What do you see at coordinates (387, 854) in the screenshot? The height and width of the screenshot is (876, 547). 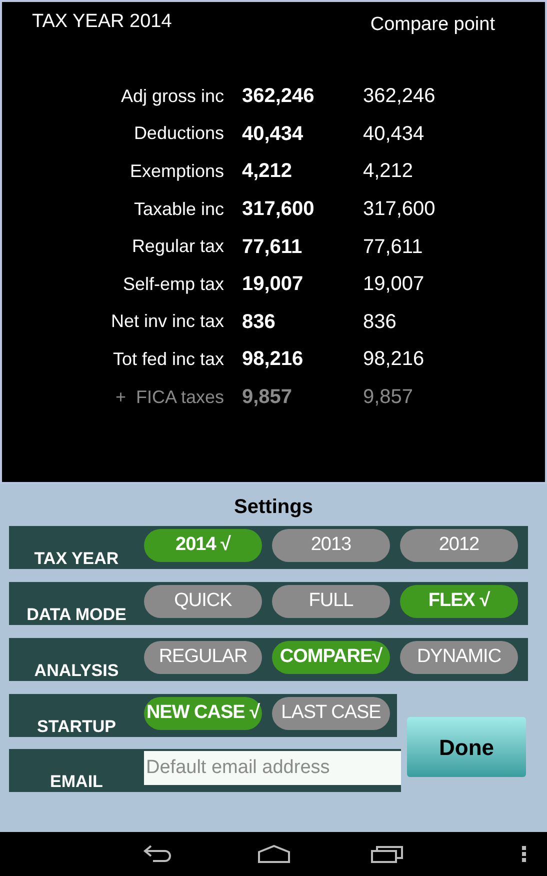 I see `recent-apps-icon` at bounding box center [387, 854].